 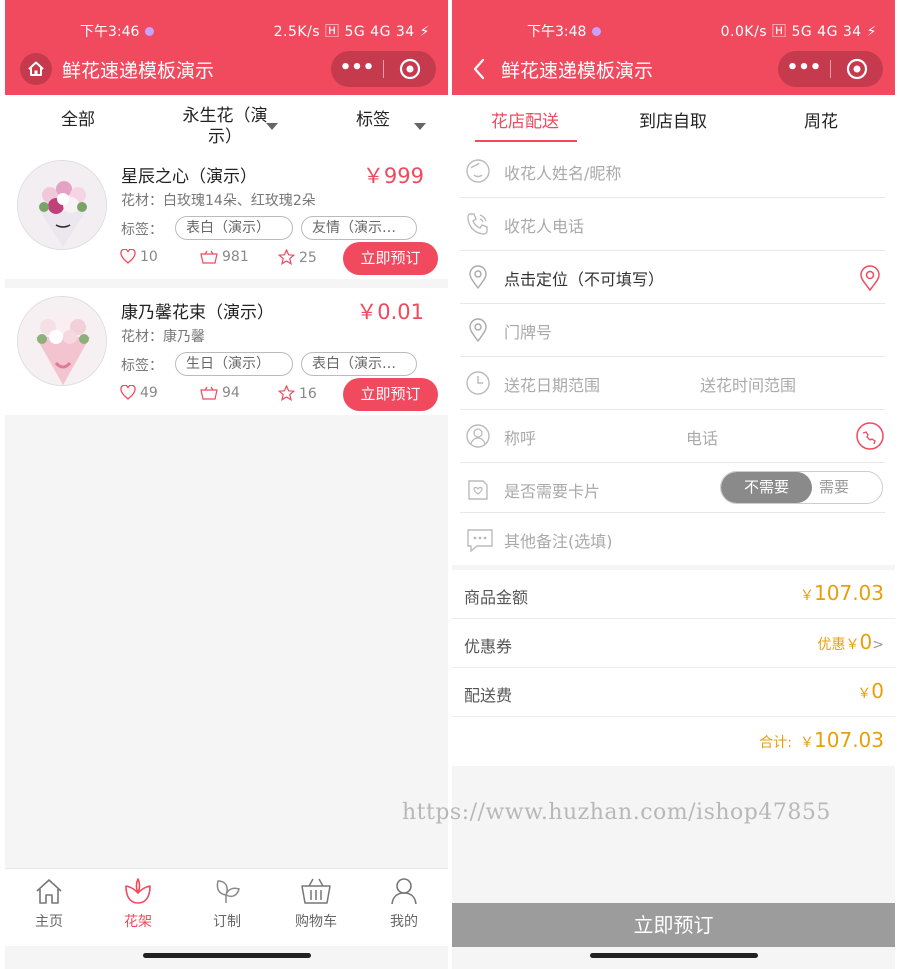 What do you see at coordinates (798, 32) in the screenshot?
I see `status-network: 0.0K/s 🄷 5G 4G 34 ⚡` at bounding box center [798, 32].